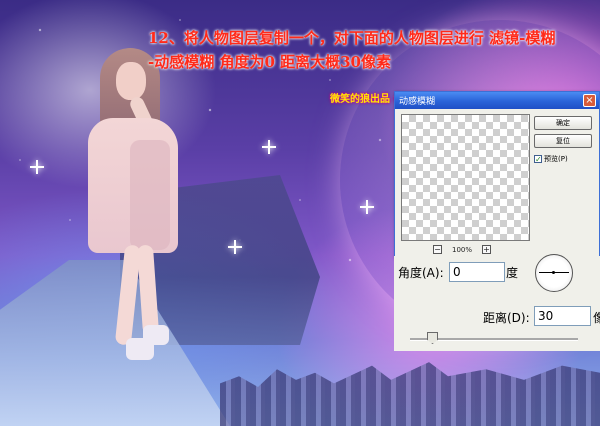 Image resolution: width=600 pixels, height=426 pixels. Describe the element at coordinates (553, 272) in the screenshot. I see `angle-dial-center` at that location.